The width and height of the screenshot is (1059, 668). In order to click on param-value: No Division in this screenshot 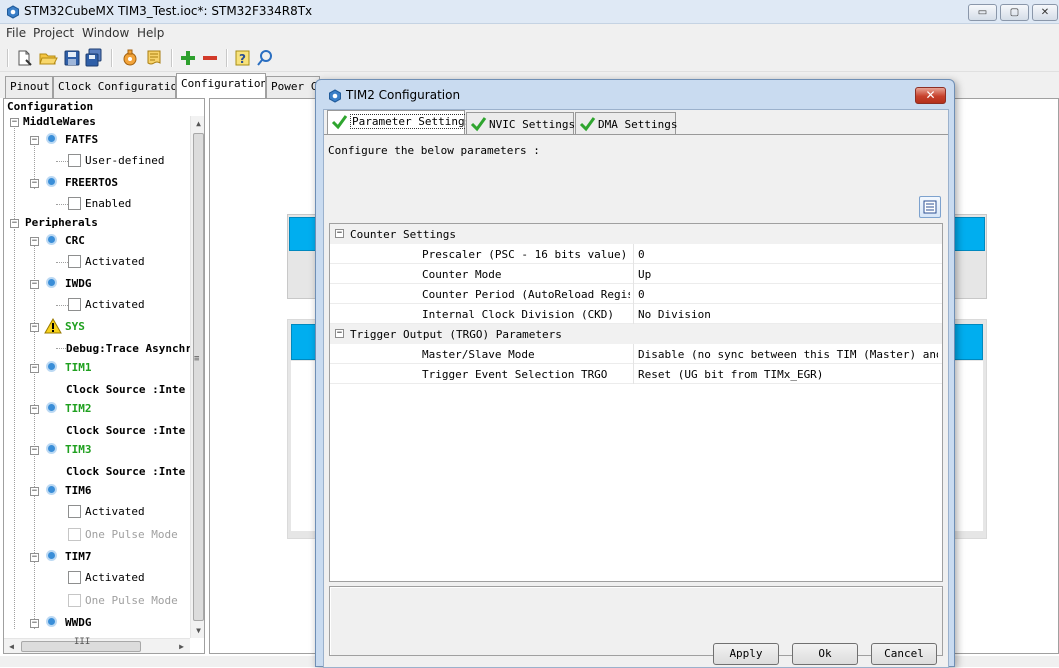, I will do `click(788, 314)`.